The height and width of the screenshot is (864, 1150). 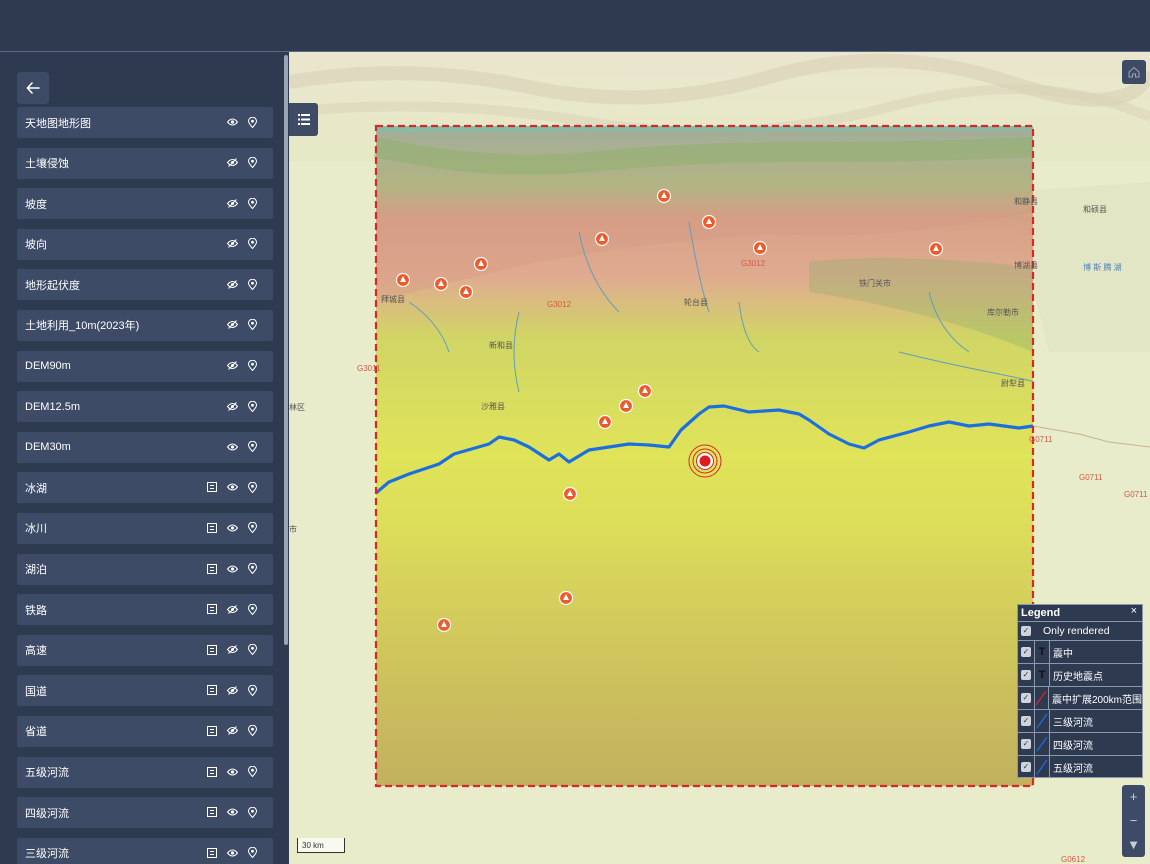 What do you see at coordinates (145, 488) in the screenshot?
I see `layer-item: 冰湖` at bounding box center [145, 488].